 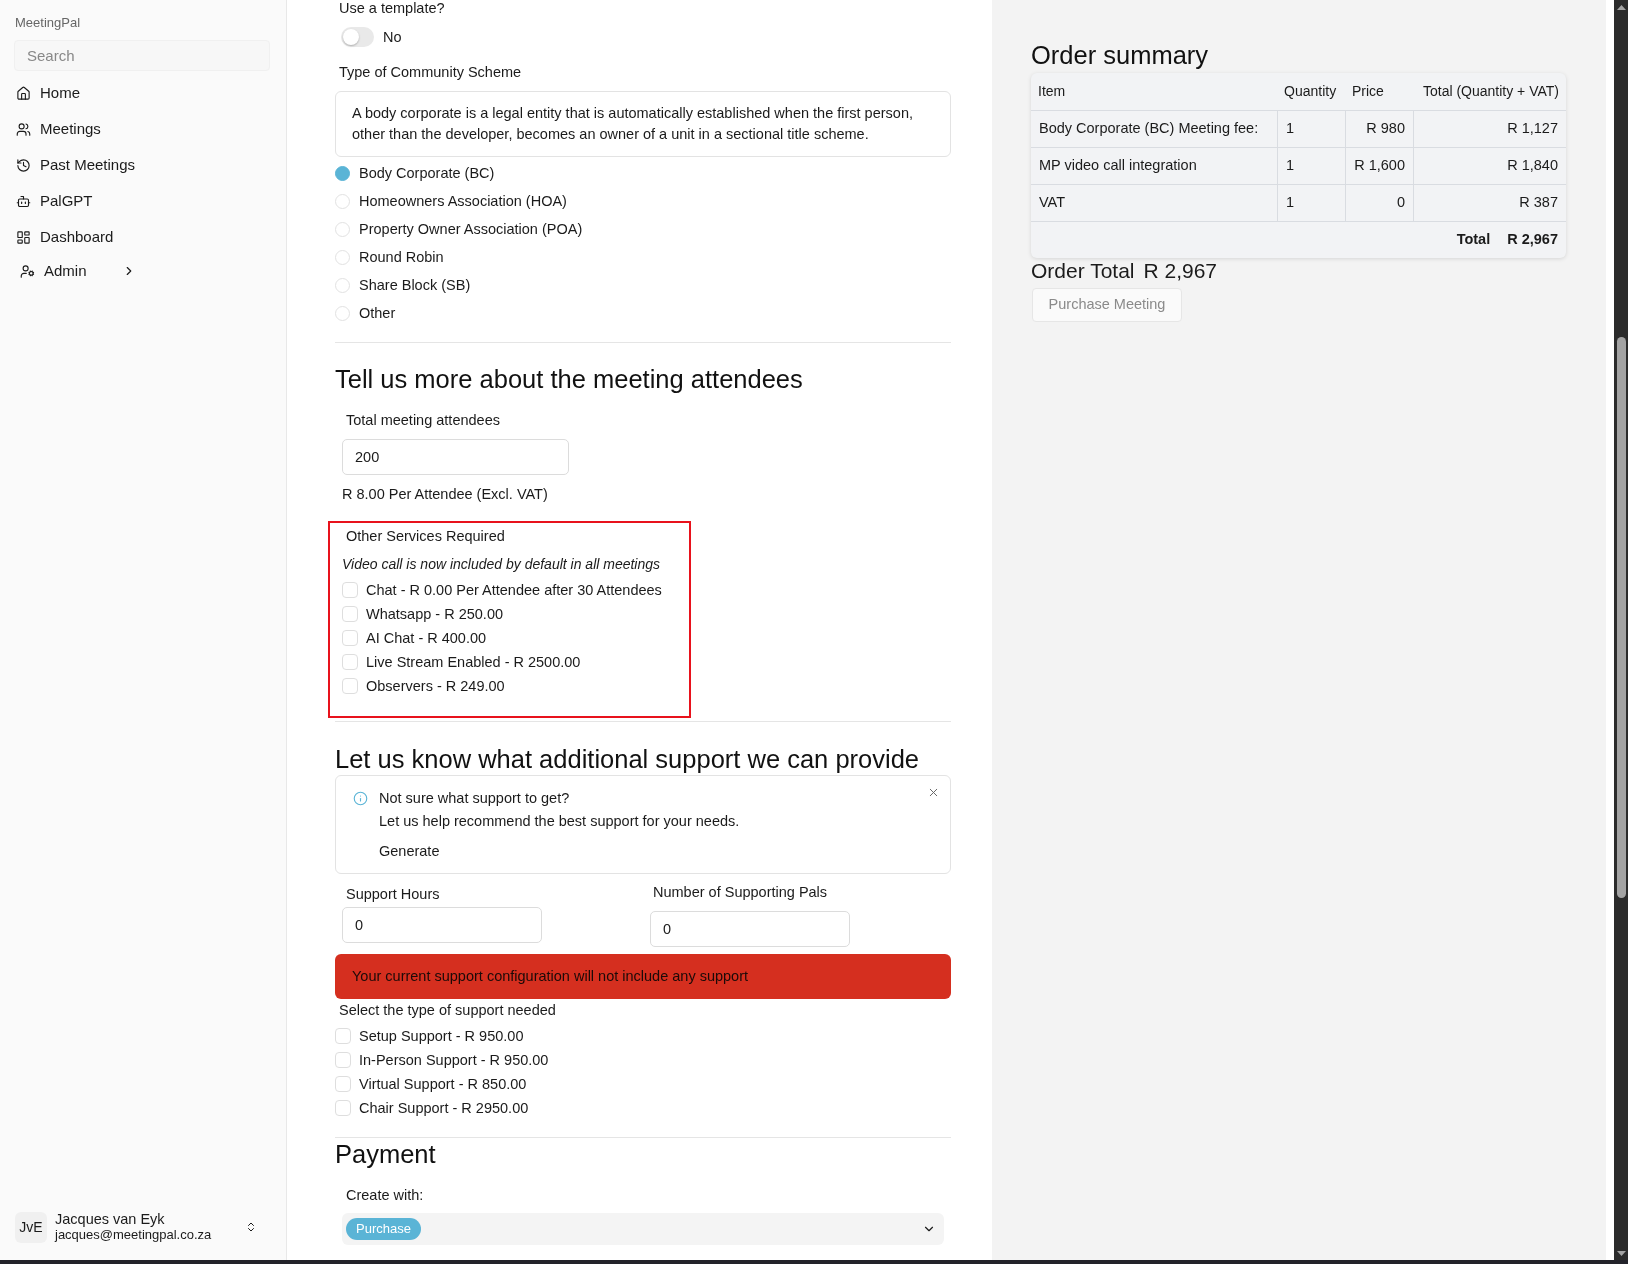 What do you see at coordinates (559, 821) in the screenshot?
I see `tip-text: Let us help recommend the best support for your needs.` at bounding box center [559, 821].